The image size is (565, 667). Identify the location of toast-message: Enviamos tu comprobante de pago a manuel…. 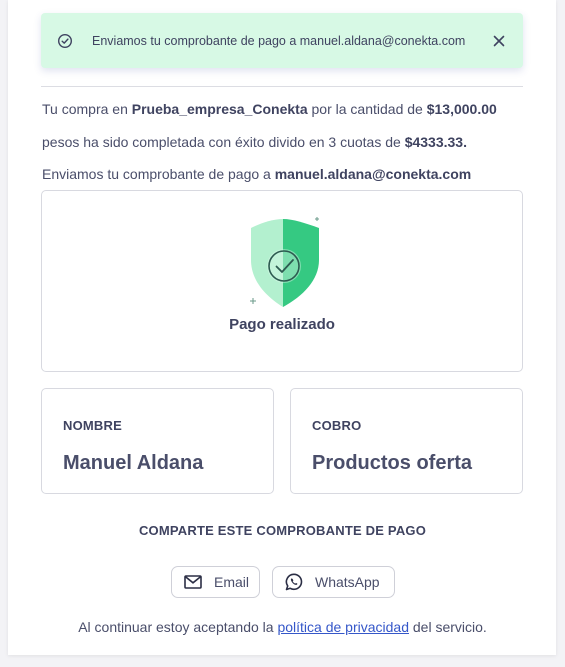
(279, 41).